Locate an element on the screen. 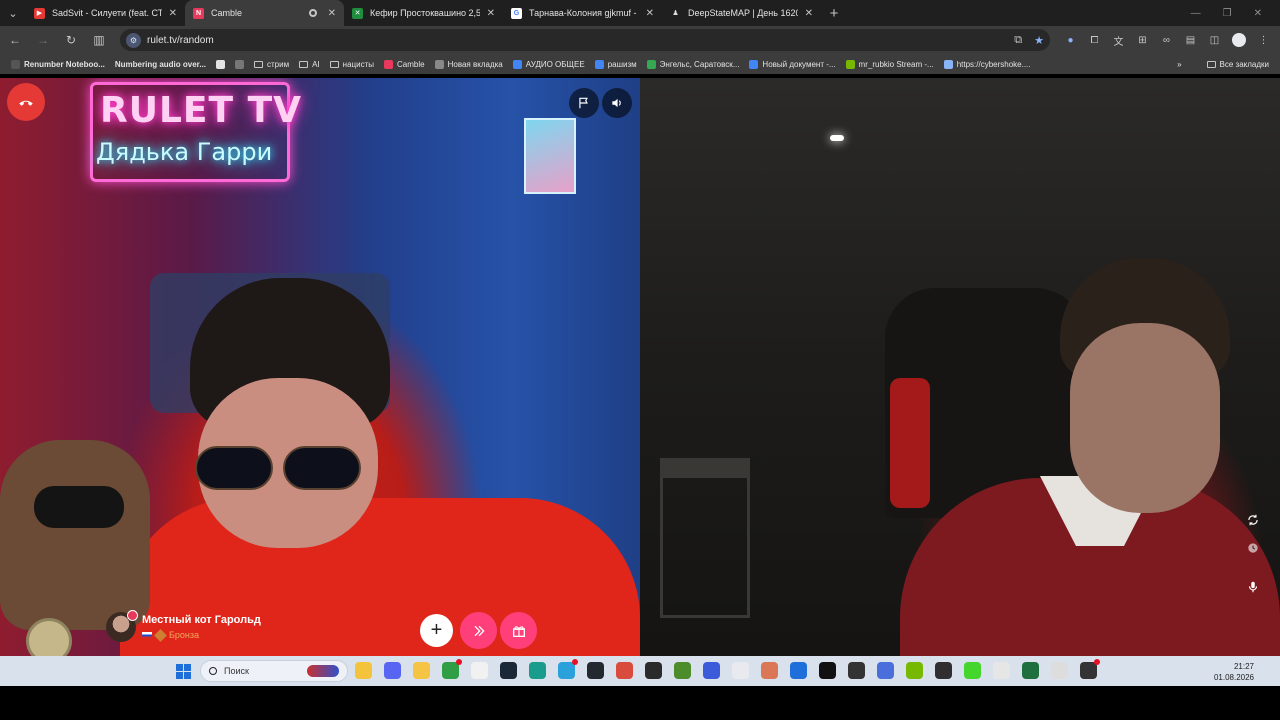 This screenshot has height=720, width=1280. razer-icon is located at coordinates (972, 670).